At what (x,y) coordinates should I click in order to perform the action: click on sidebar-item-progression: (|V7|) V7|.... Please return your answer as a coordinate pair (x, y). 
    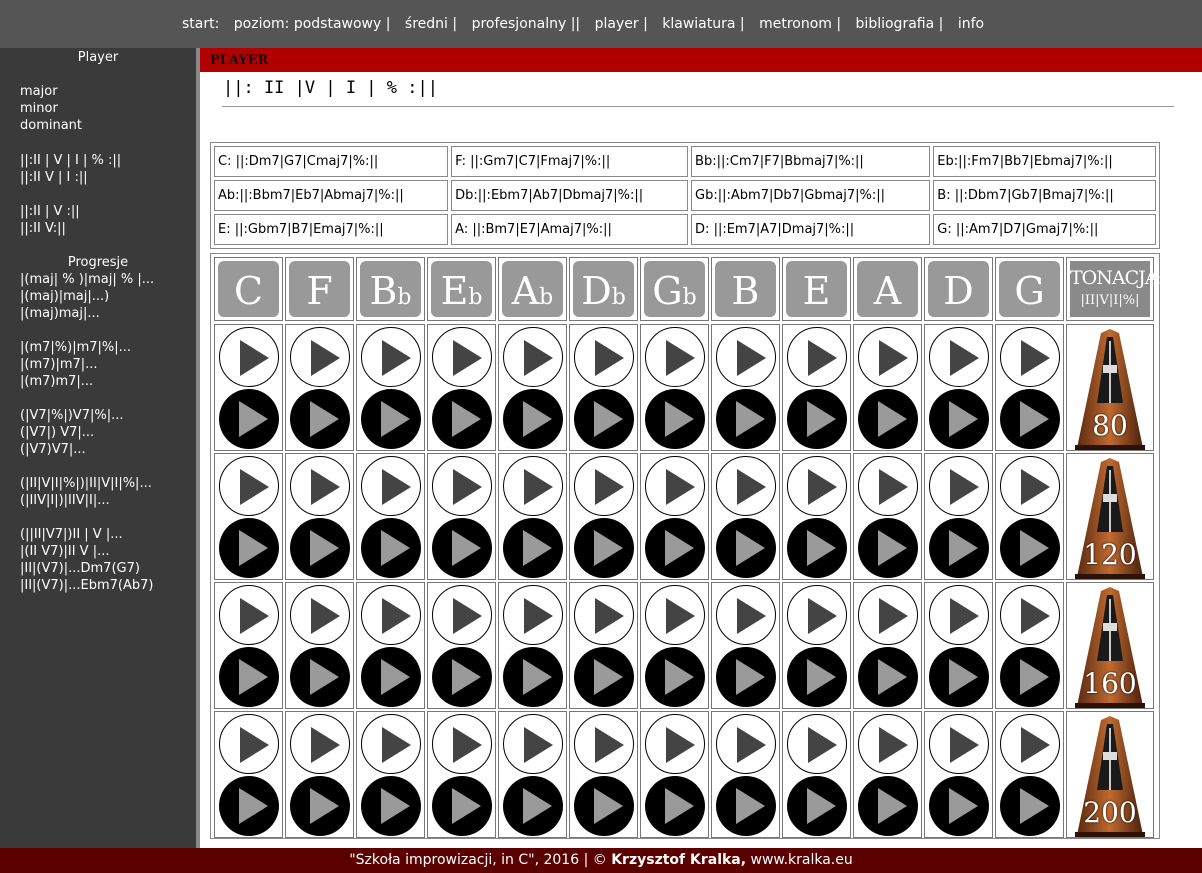
    Looking at the image, I should click on (71, 432).